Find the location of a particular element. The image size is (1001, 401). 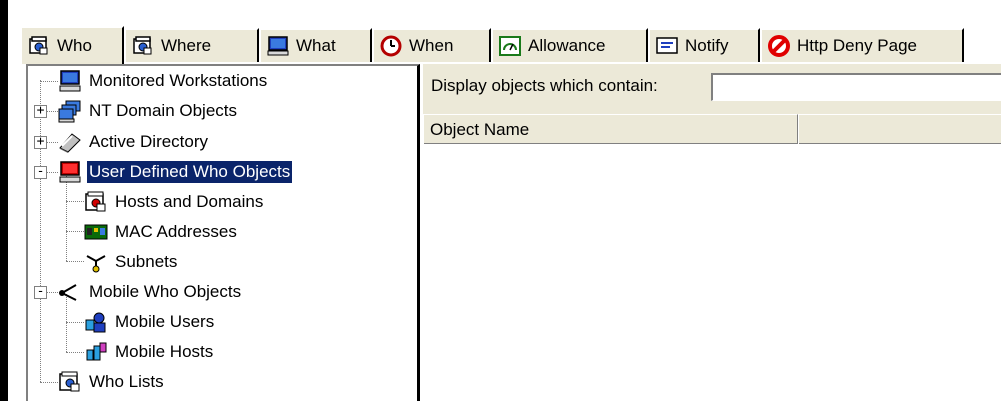

tree-item-label: Mobile Who Objects is located at coordinates (165, 291).